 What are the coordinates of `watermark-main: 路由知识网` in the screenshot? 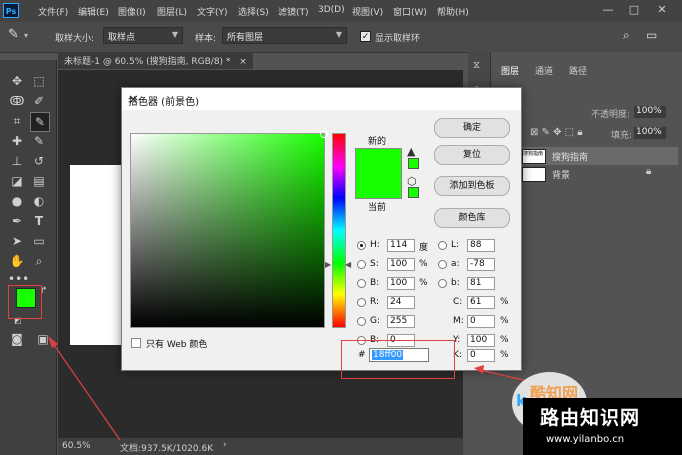 It's located at (590, 418).